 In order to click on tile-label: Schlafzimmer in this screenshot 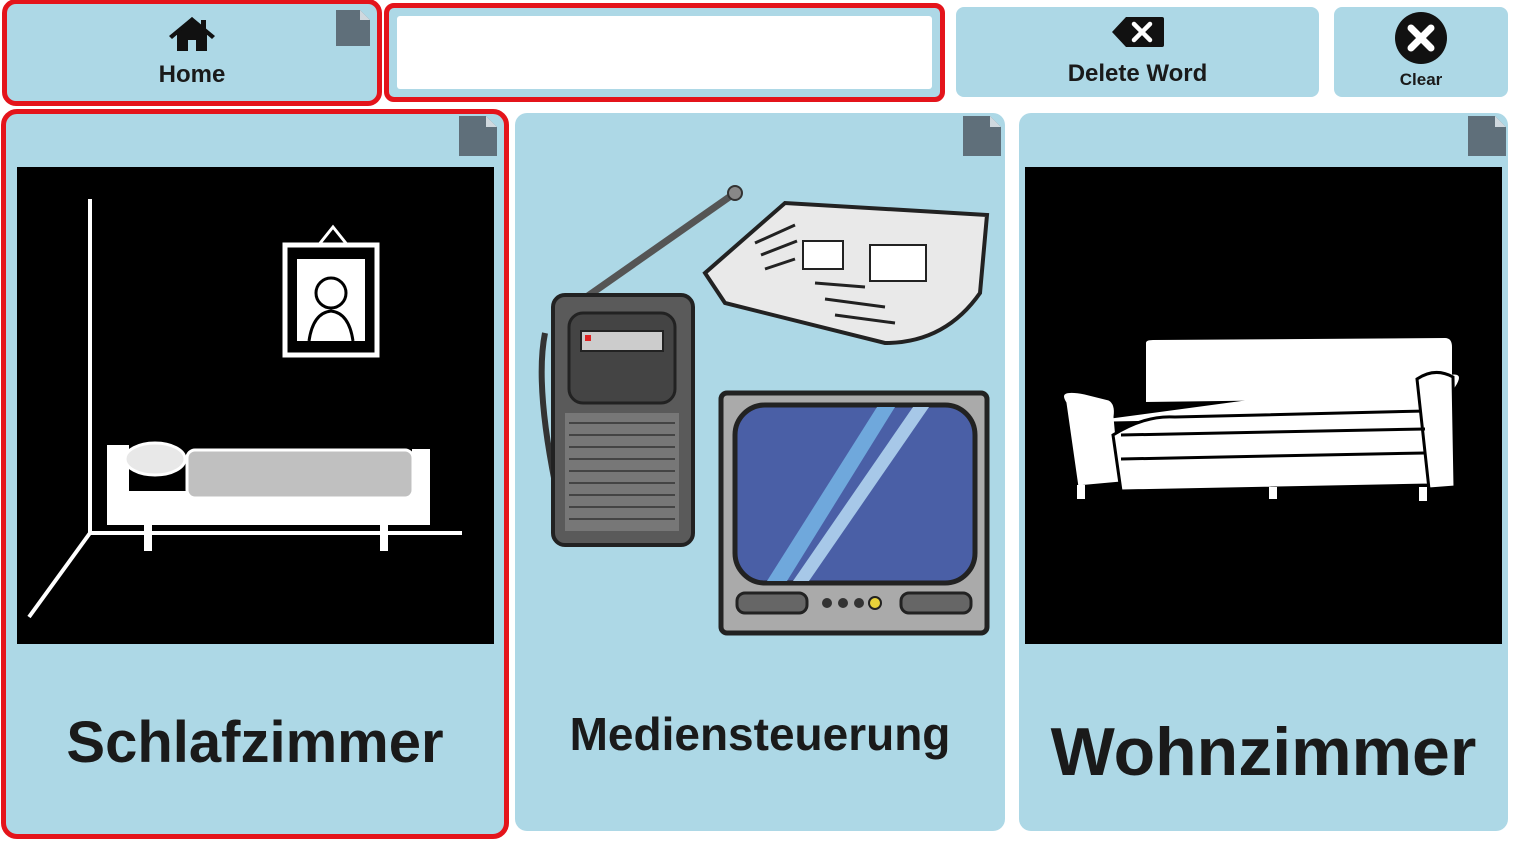, I will do `click(255, 742)`.